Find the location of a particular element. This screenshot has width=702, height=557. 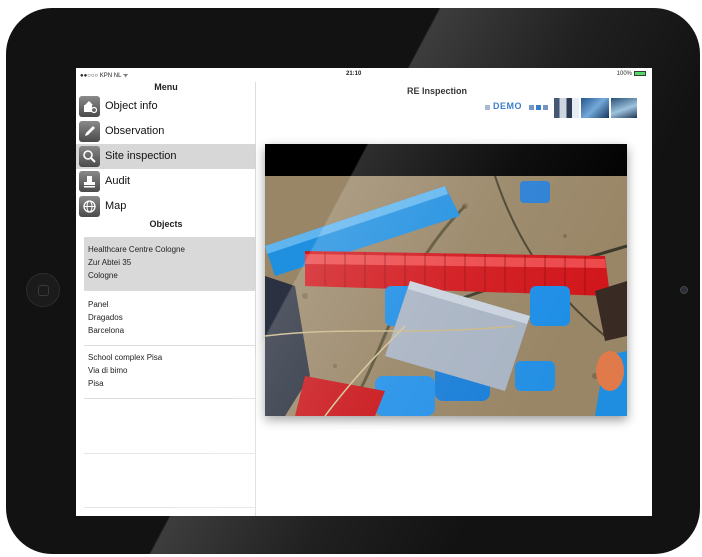

menu-item-map: Map is located at coordinates (166, 206).